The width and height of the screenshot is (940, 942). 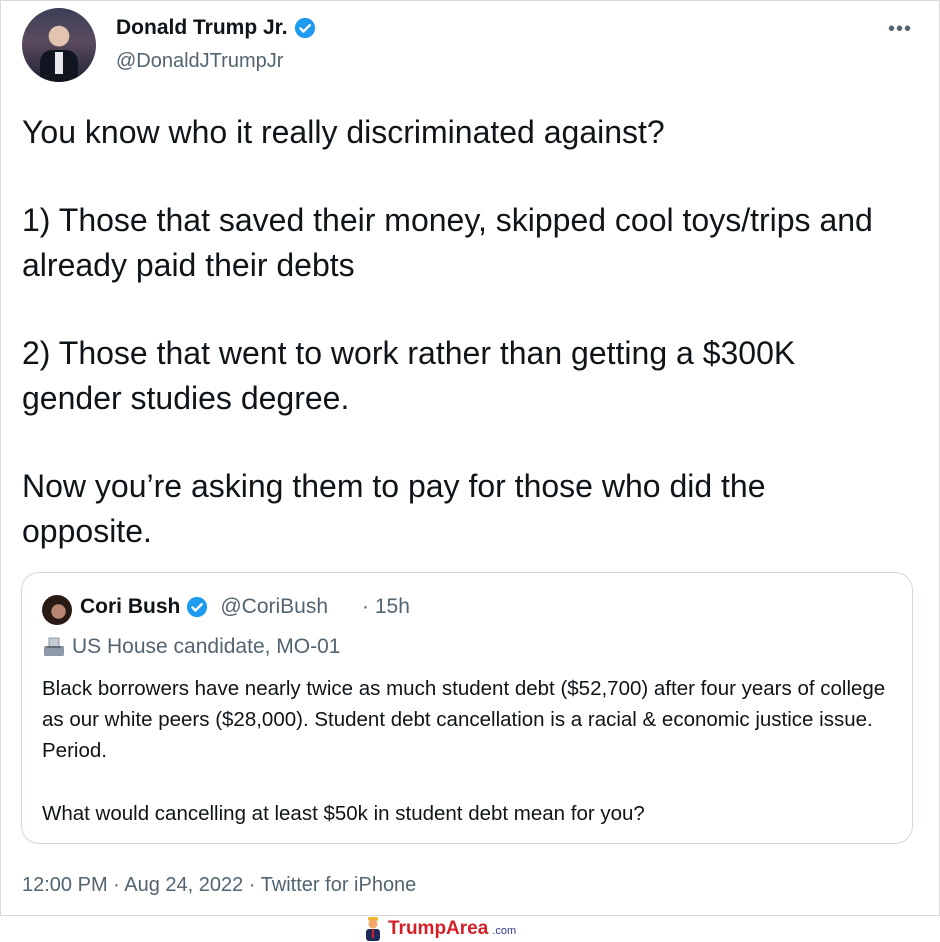 I want to click on author-avatar, so click(x=59, y=45).